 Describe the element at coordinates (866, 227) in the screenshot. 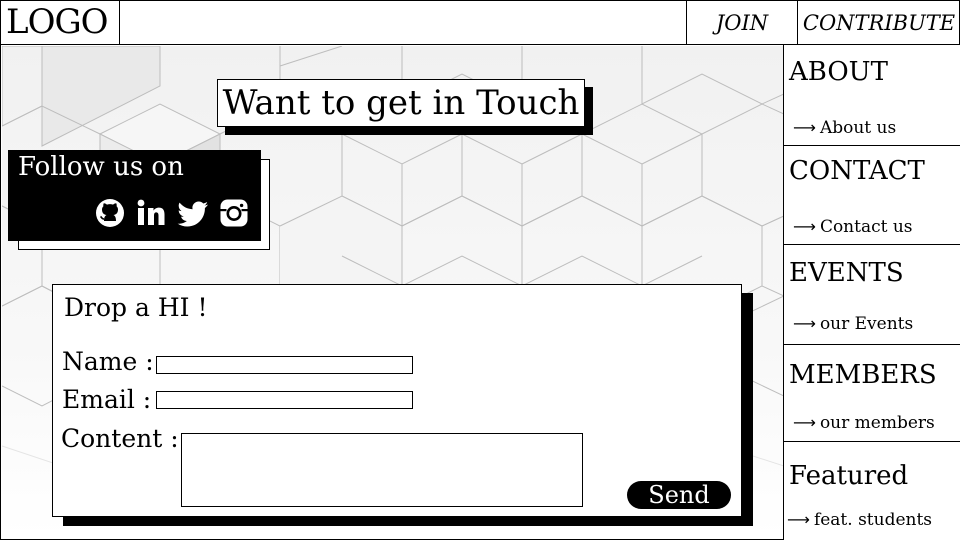

I see `sidebar-link-label: Contact us` at that location.